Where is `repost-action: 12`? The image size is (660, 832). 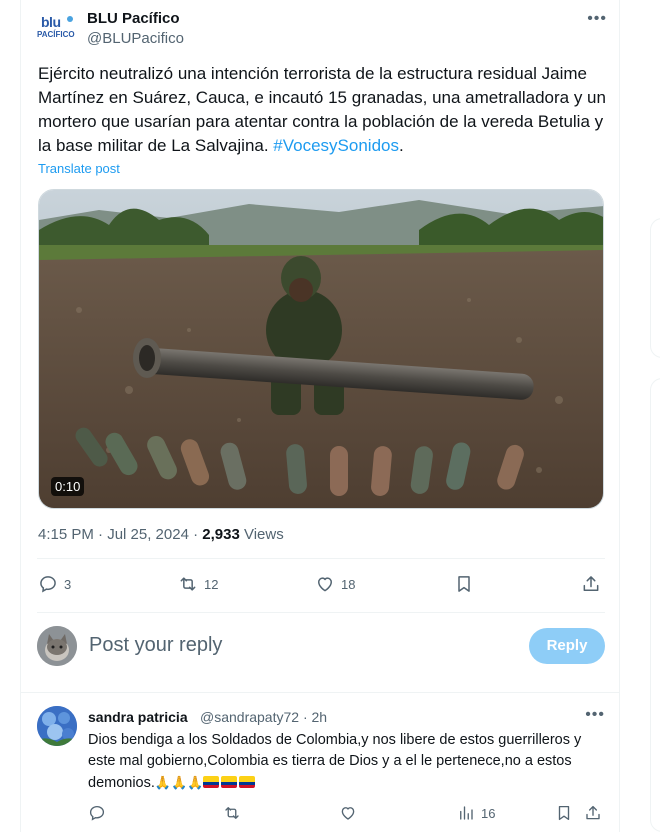
repost-action: 12 is located at coordinates (198, 584).